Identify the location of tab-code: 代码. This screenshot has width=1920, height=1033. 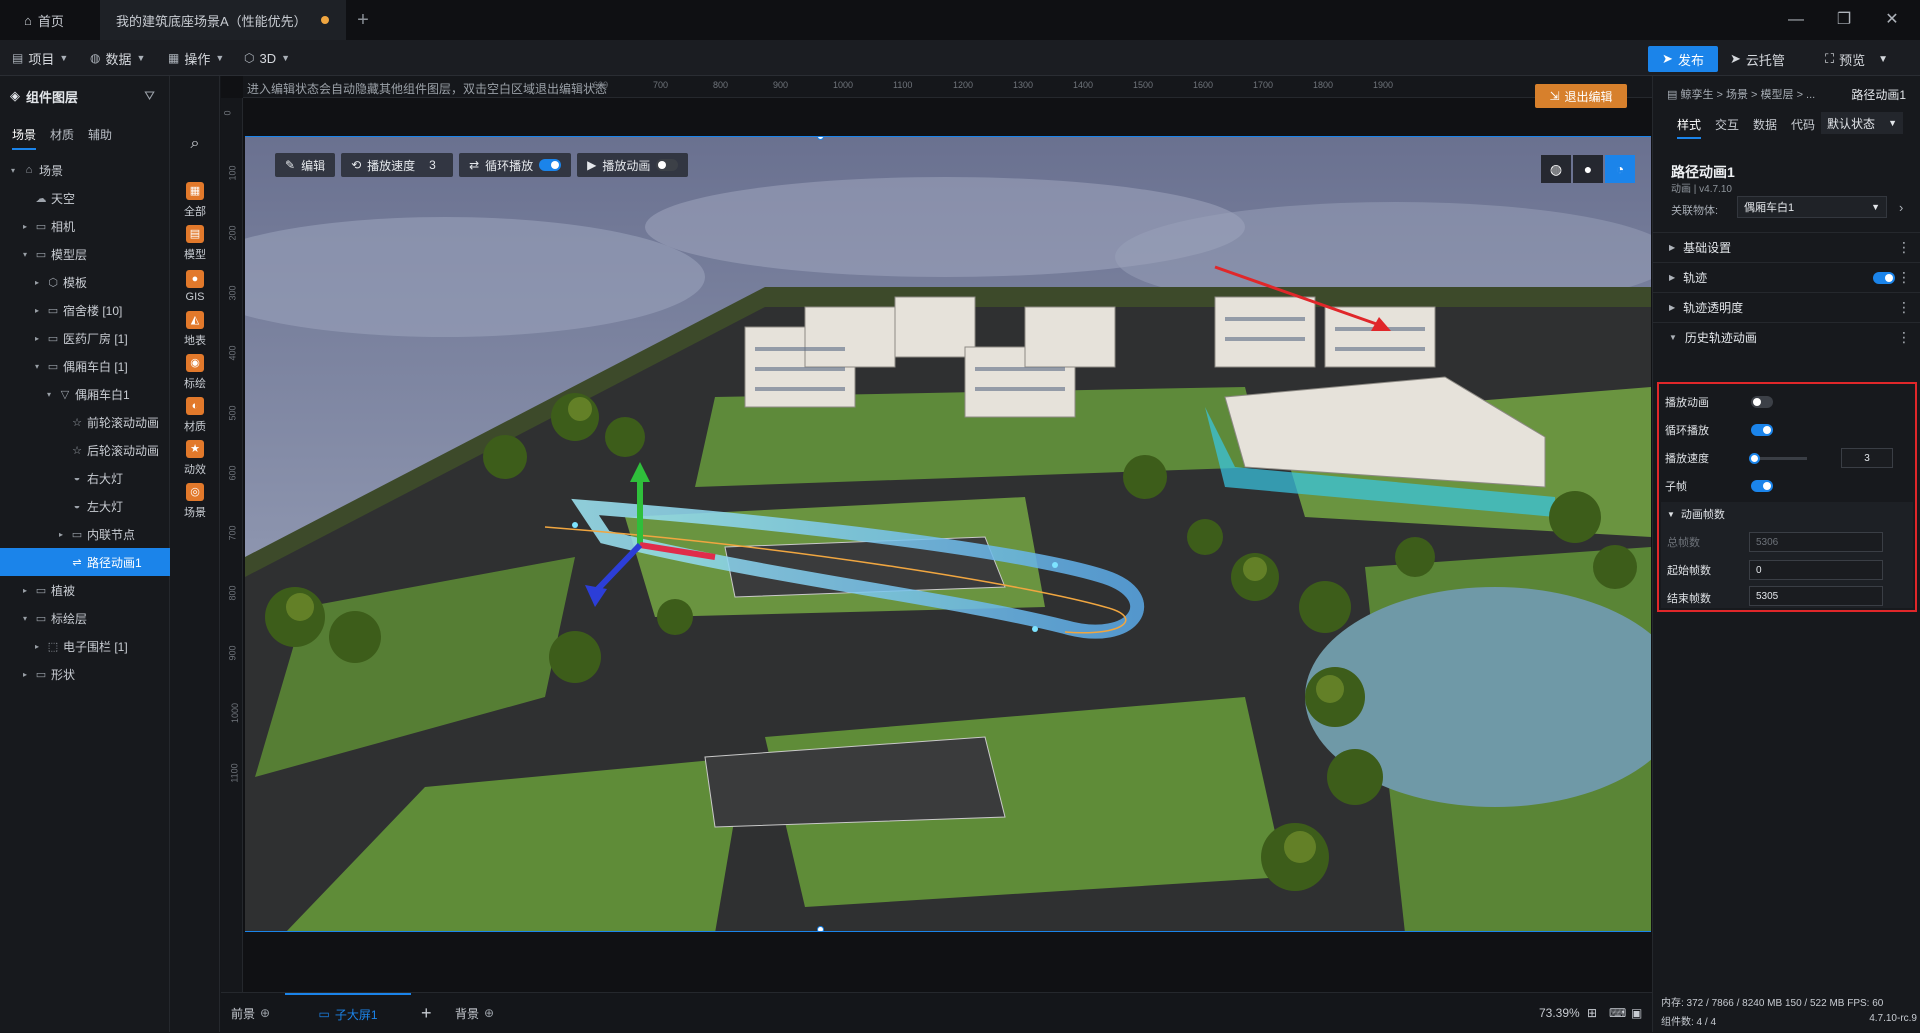
(1803, 127).